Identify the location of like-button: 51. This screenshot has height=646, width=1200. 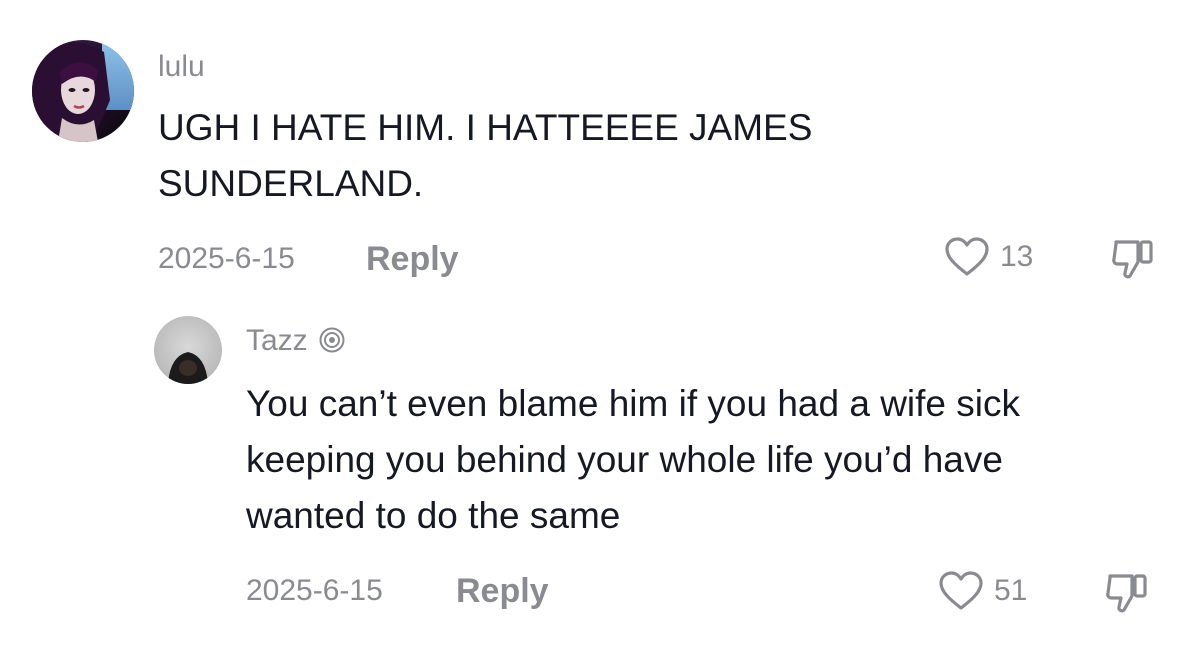
(982, 591).